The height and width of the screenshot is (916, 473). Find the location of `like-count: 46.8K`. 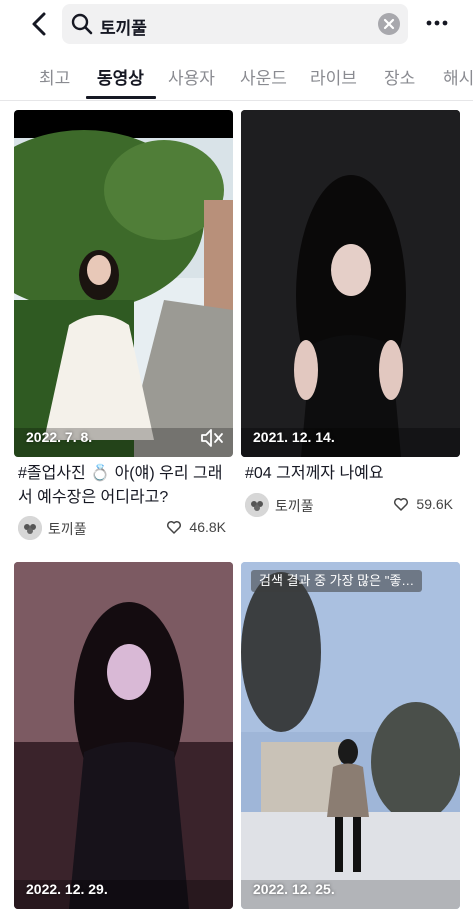

like-count: 46.8K is located at coordinates (207, 527).